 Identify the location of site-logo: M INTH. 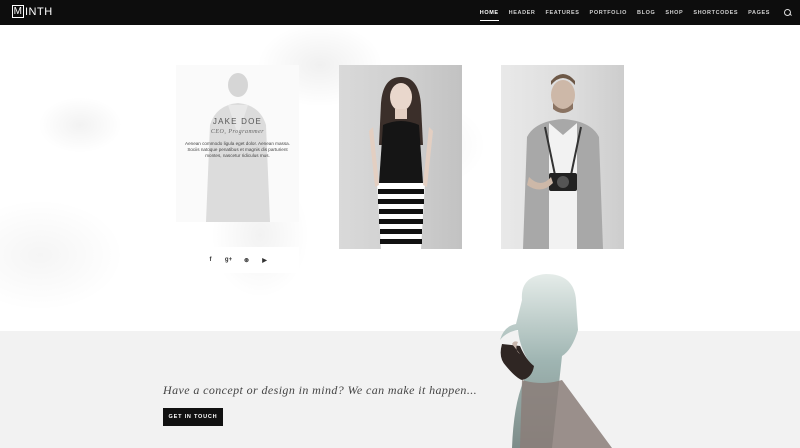
(32, 11).